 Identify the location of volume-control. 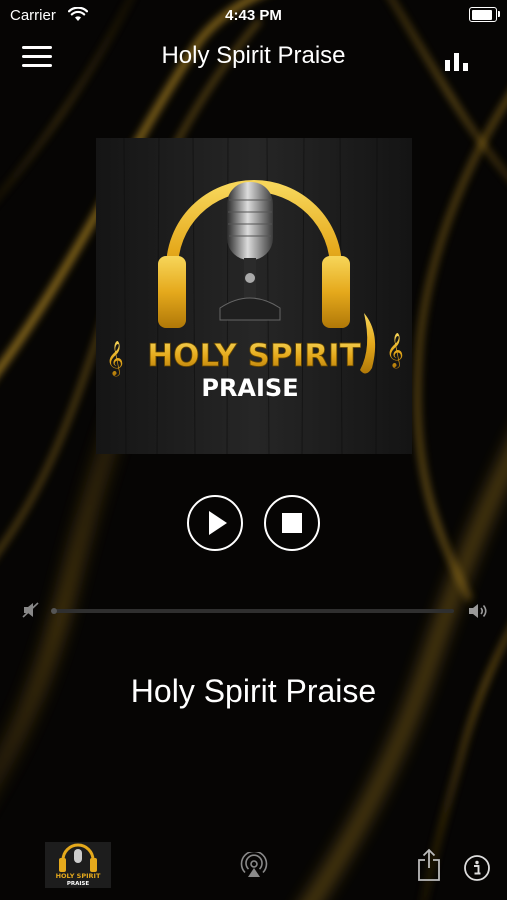
(253, 611).